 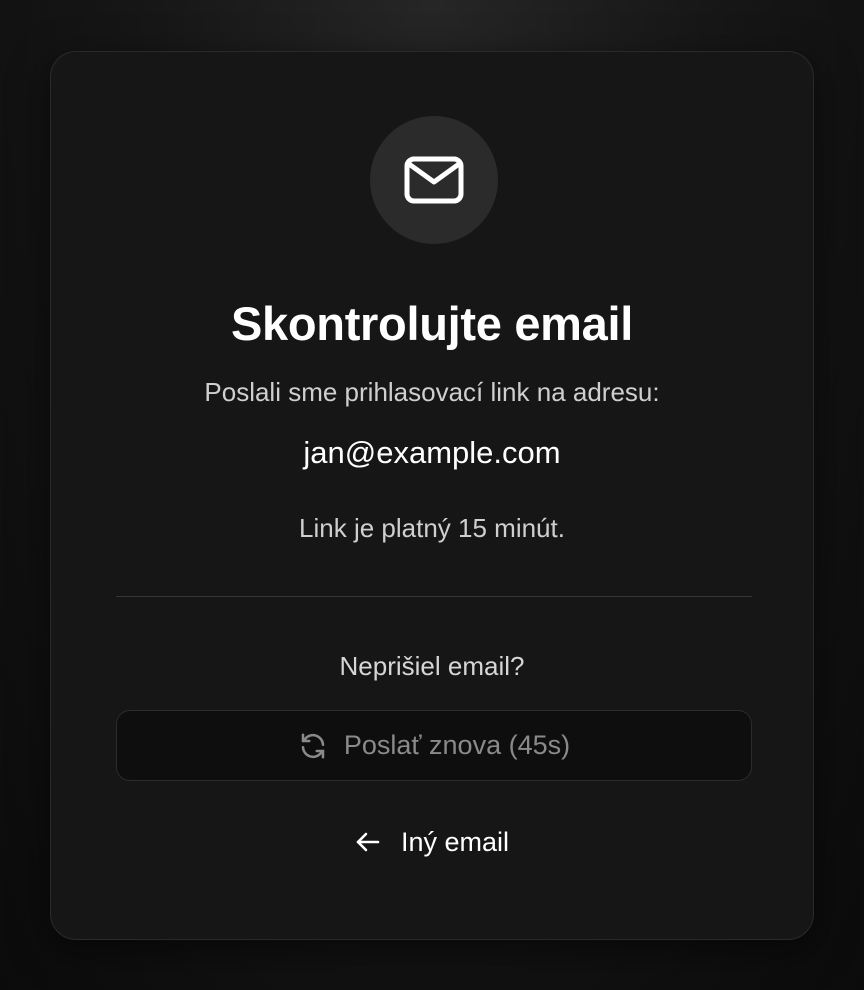 What do you see at coordinates (432, 323) in the screenshot?
I see `page-title: Skontrolujte email` at bounding box center [432, 323].